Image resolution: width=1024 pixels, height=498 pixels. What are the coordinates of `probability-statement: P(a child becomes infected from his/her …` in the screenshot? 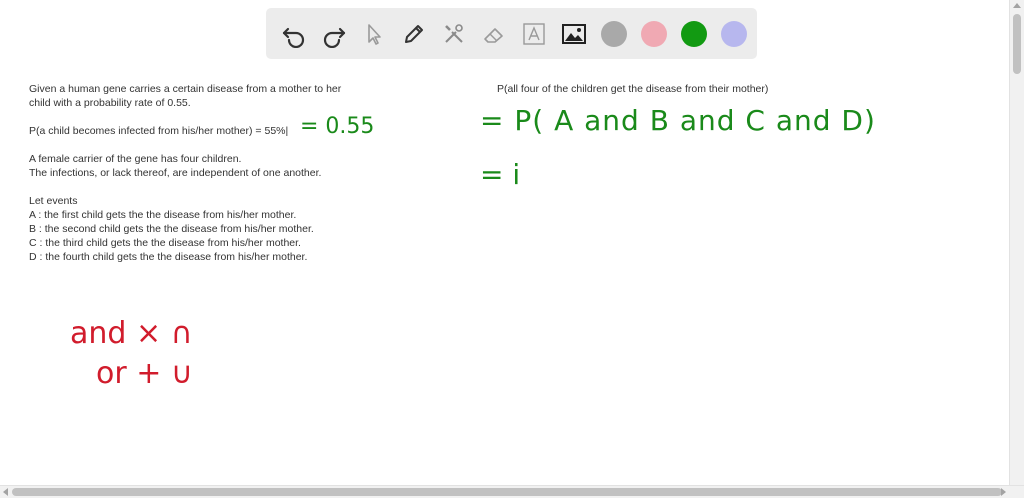 It's located at (159, 131).